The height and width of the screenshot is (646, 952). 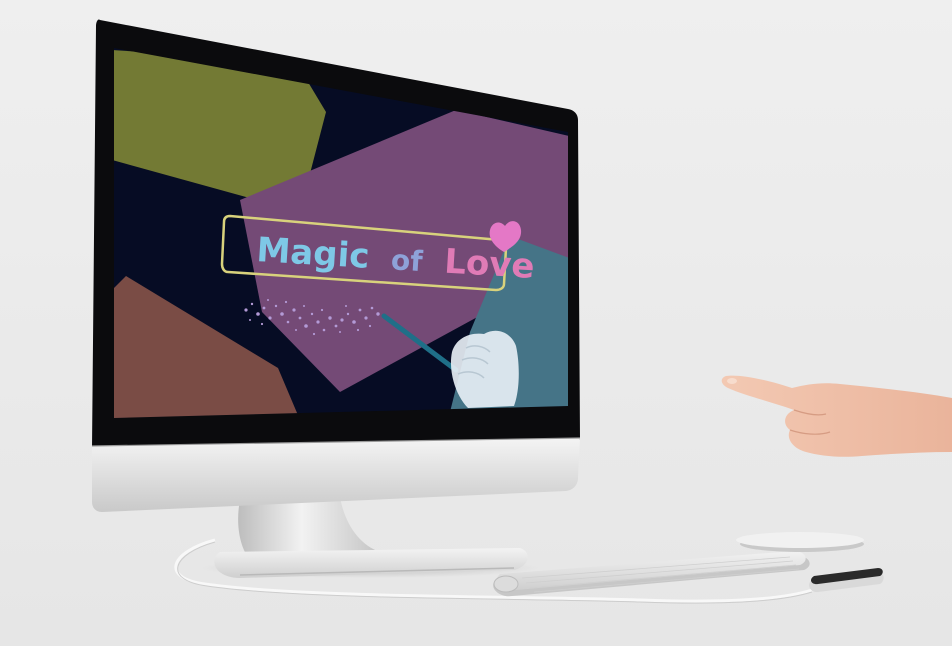 I want to click on keyboard-battery-roll, so click(x=506, y=584).